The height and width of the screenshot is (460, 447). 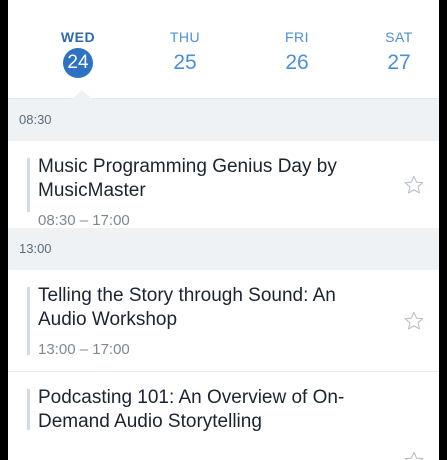 I want to click on day-name: THU, so click(x=185, y=37).